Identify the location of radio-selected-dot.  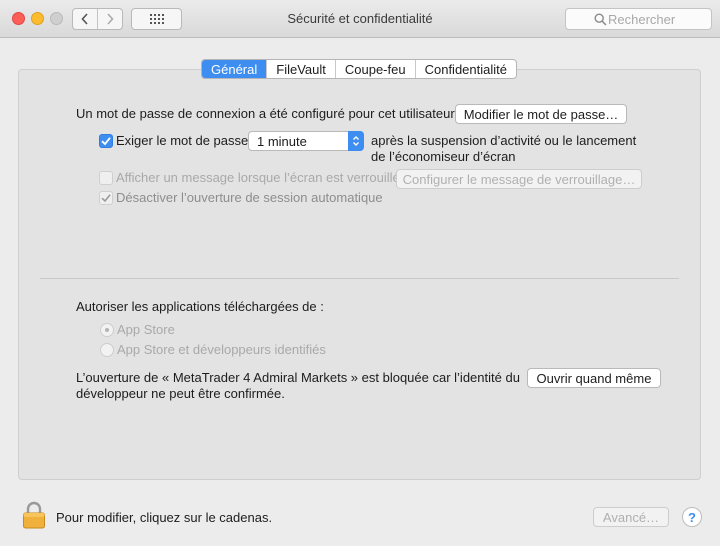
(107, 330).